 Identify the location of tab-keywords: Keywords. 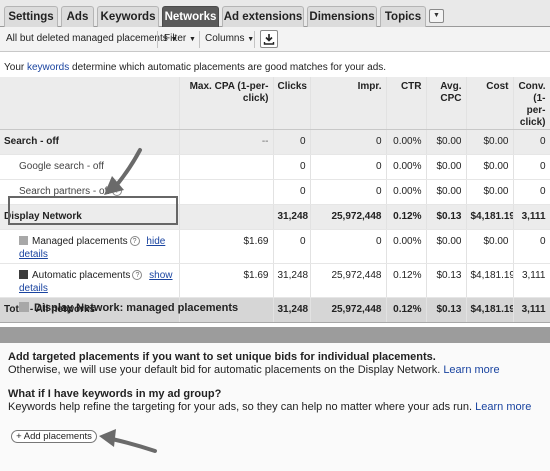
(128, 16).